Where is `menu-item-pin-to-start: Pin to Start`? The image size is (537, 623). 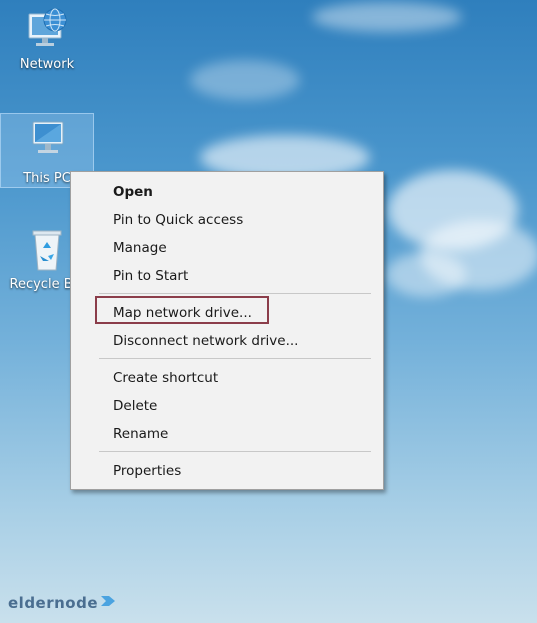
menu-item-pin-to-start: Pin to Start is located at coordinates (227, 276).